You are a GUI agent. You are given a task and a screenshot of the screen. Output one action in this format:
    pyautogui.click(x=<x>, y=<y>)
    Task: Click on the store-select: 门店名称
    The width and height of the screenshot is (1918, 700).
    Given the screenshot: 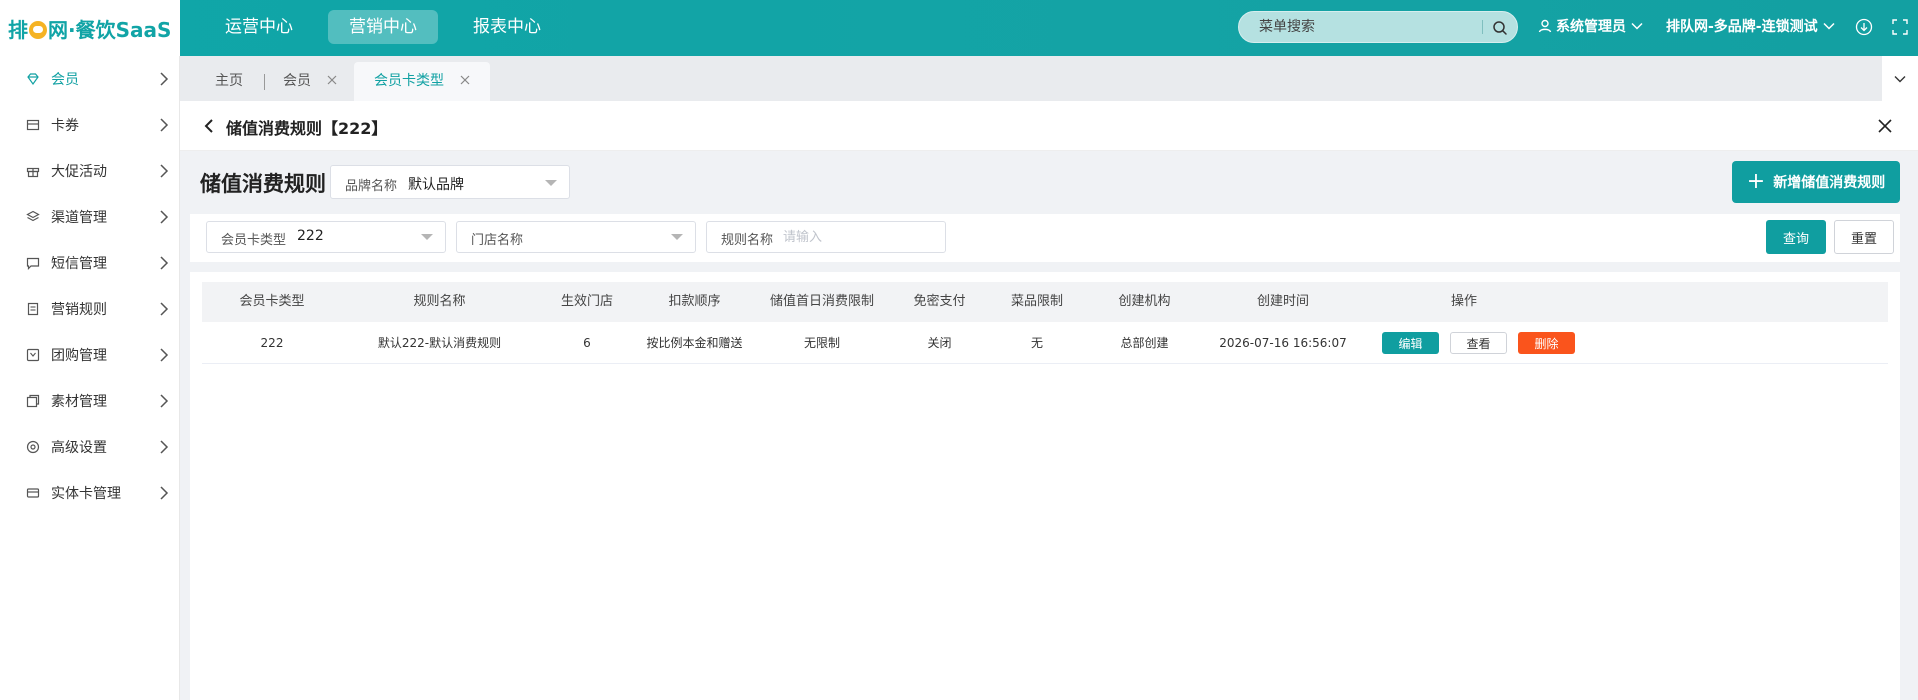 What is the action you would take?
    pyautogui.click(x=576, y=237)
    